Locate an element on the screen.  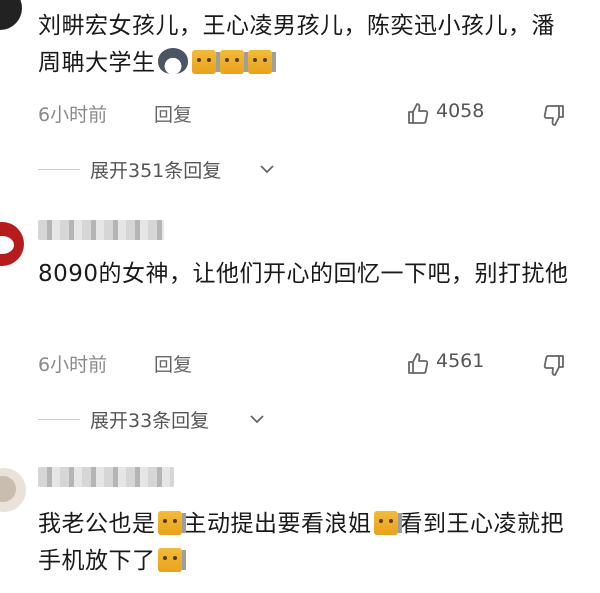
expand-replies-label: 展开351条回复 is located at coordinates (156, 171).